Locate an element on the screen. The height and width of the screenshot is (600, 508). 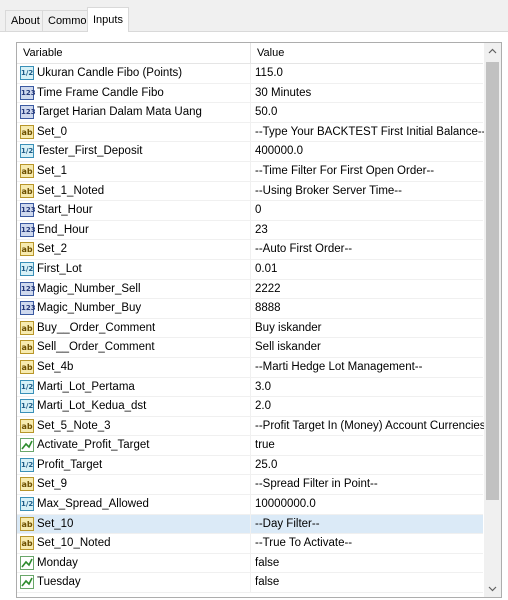
variable-value: --True To Activate-- is located at coordinates (303, 543).